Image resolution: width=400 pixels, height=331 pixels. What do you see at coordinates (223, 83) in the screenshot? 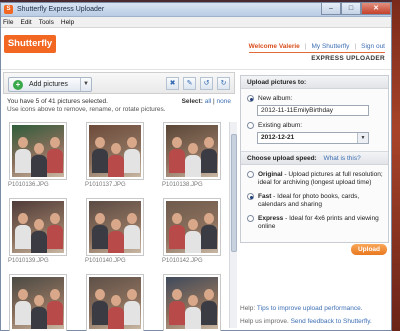
I see `rotate-right-icon: ↻` at bounding box center [223, 83].